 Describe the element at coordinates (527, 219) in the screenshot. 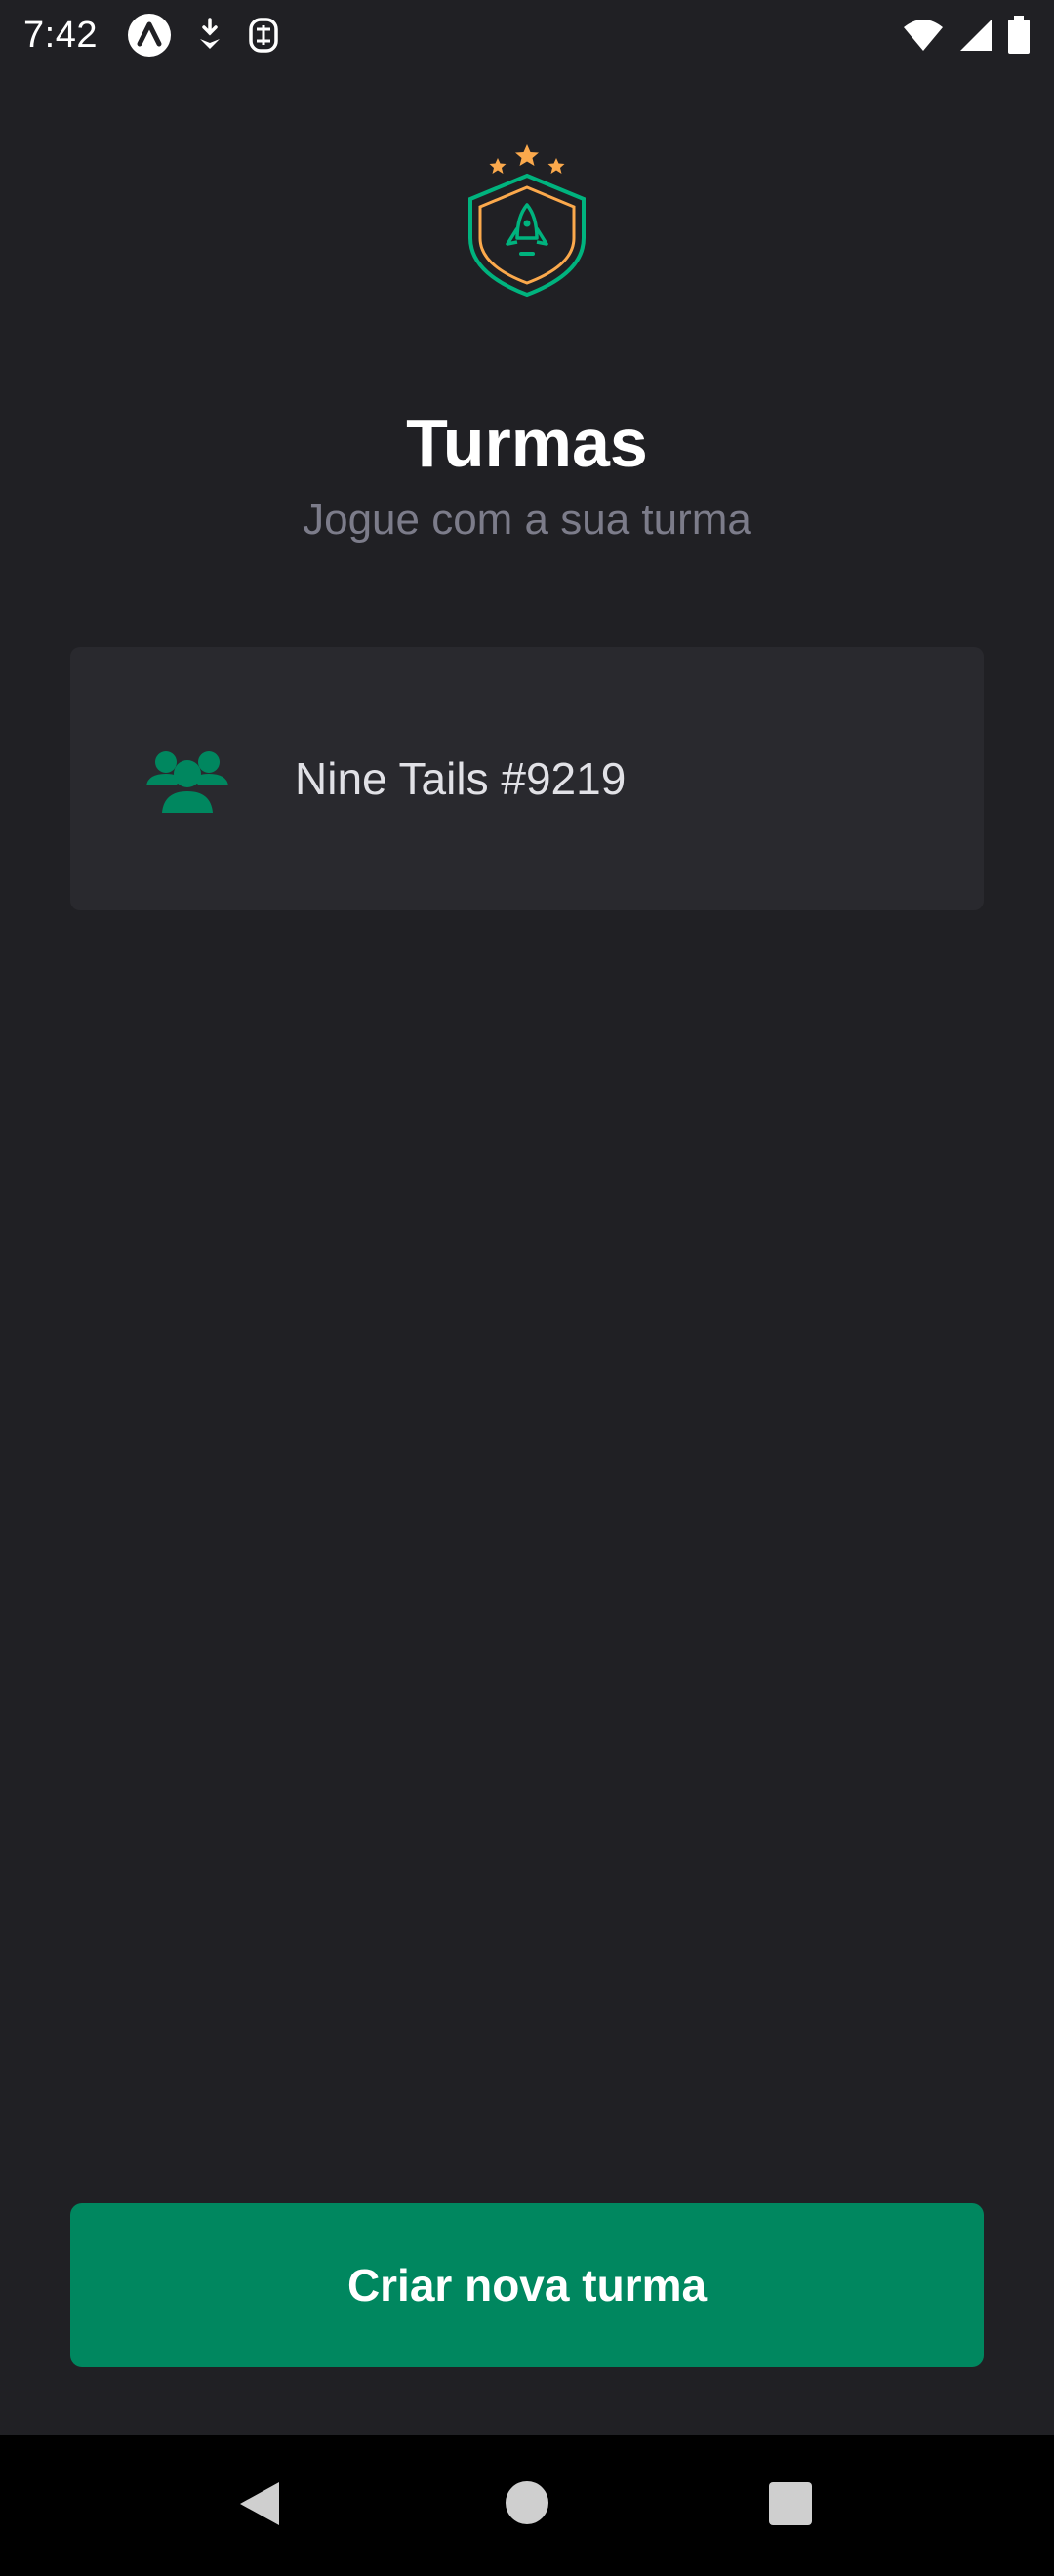

I see `app-logo` at that location.